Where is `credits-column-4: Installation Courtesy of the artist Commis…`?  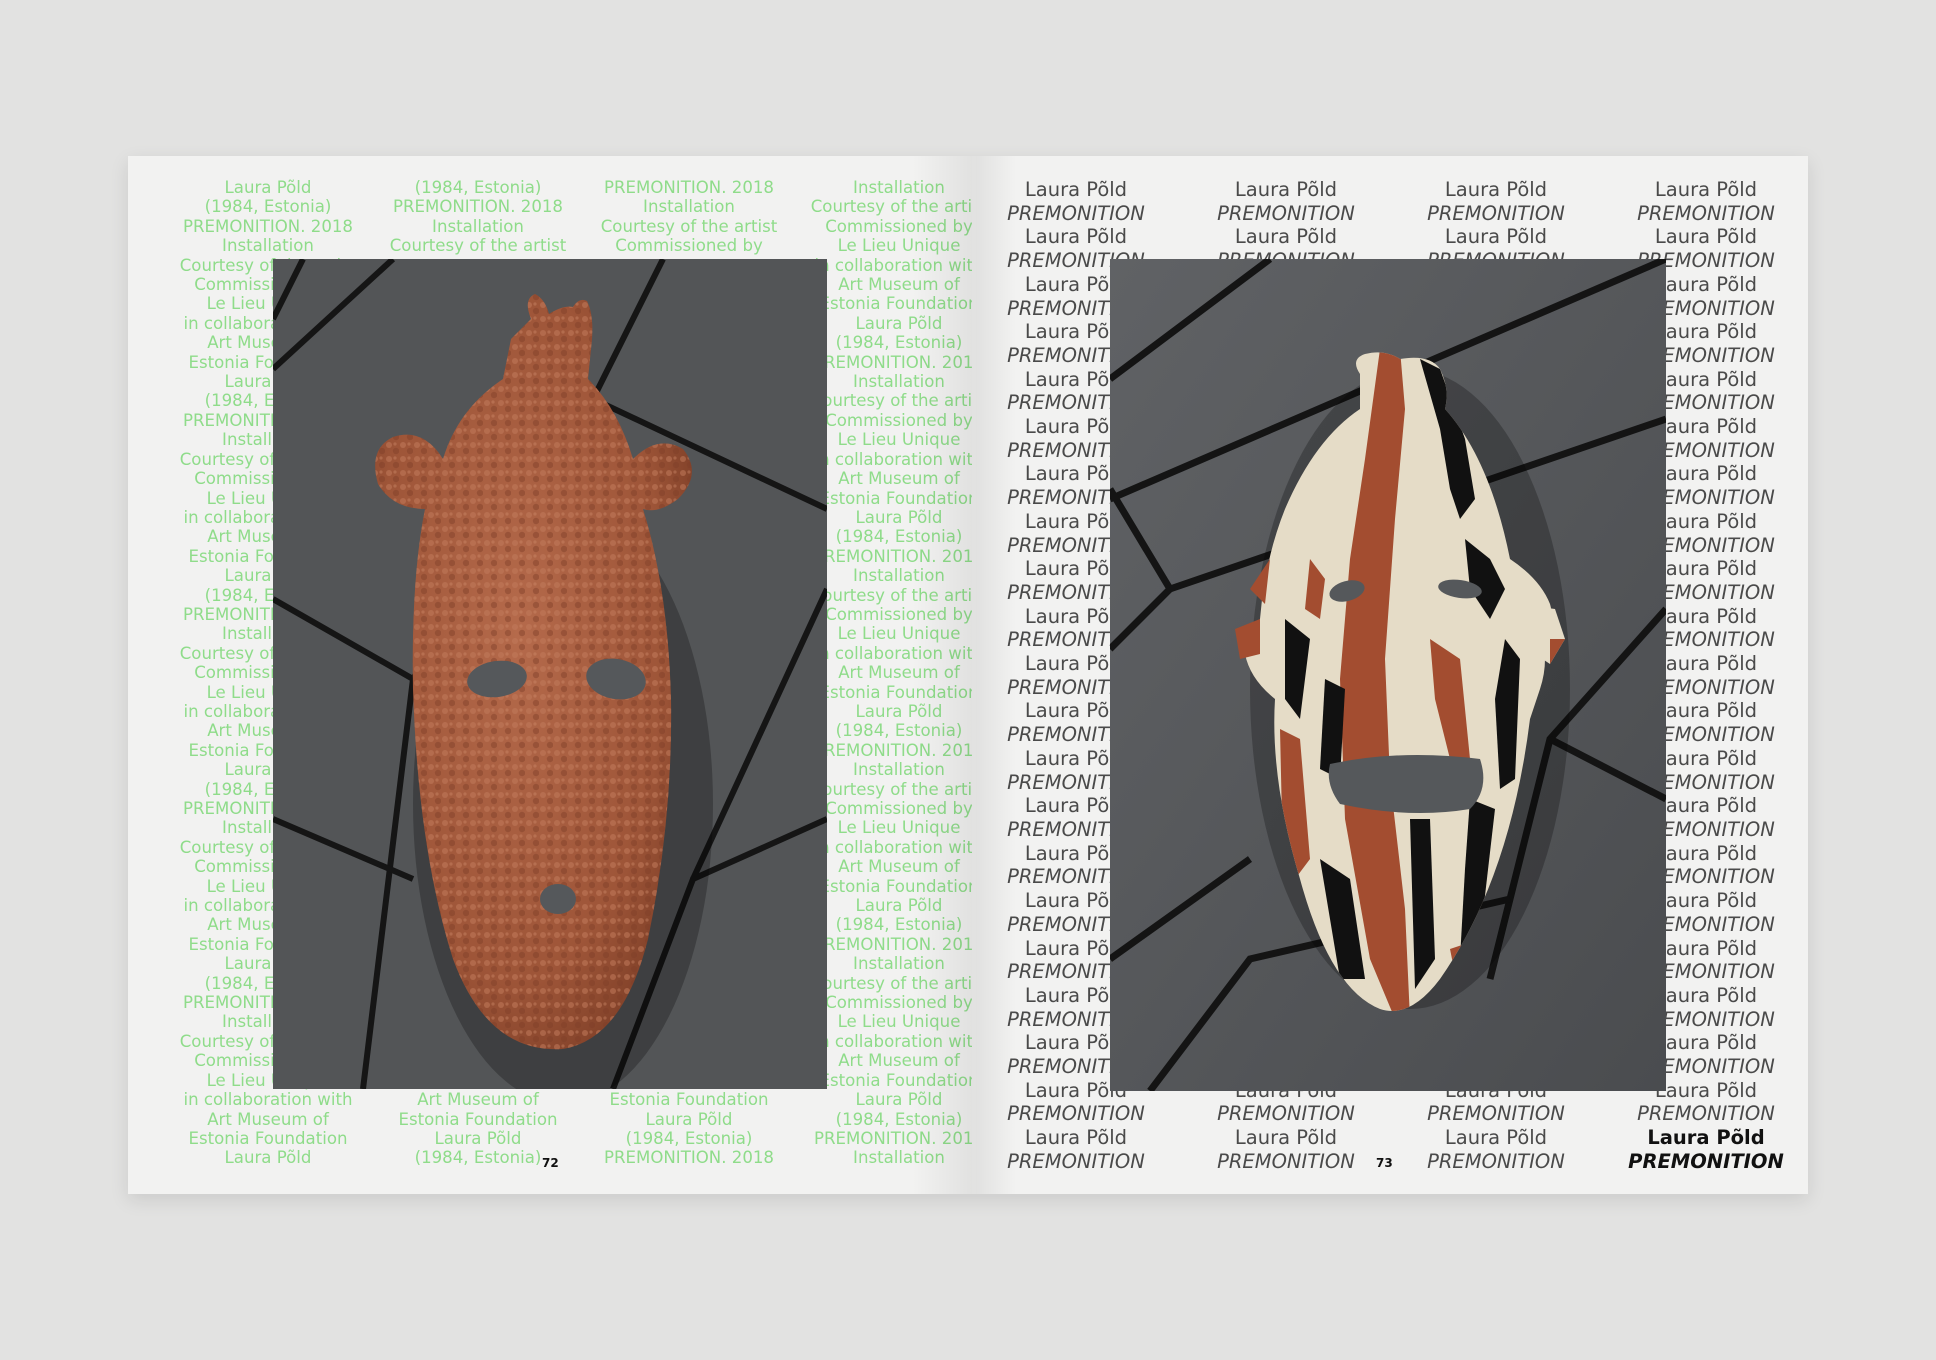
credits-column-4: Installation Courtesy of the artist Commis… is located at coordinates (888, 673).